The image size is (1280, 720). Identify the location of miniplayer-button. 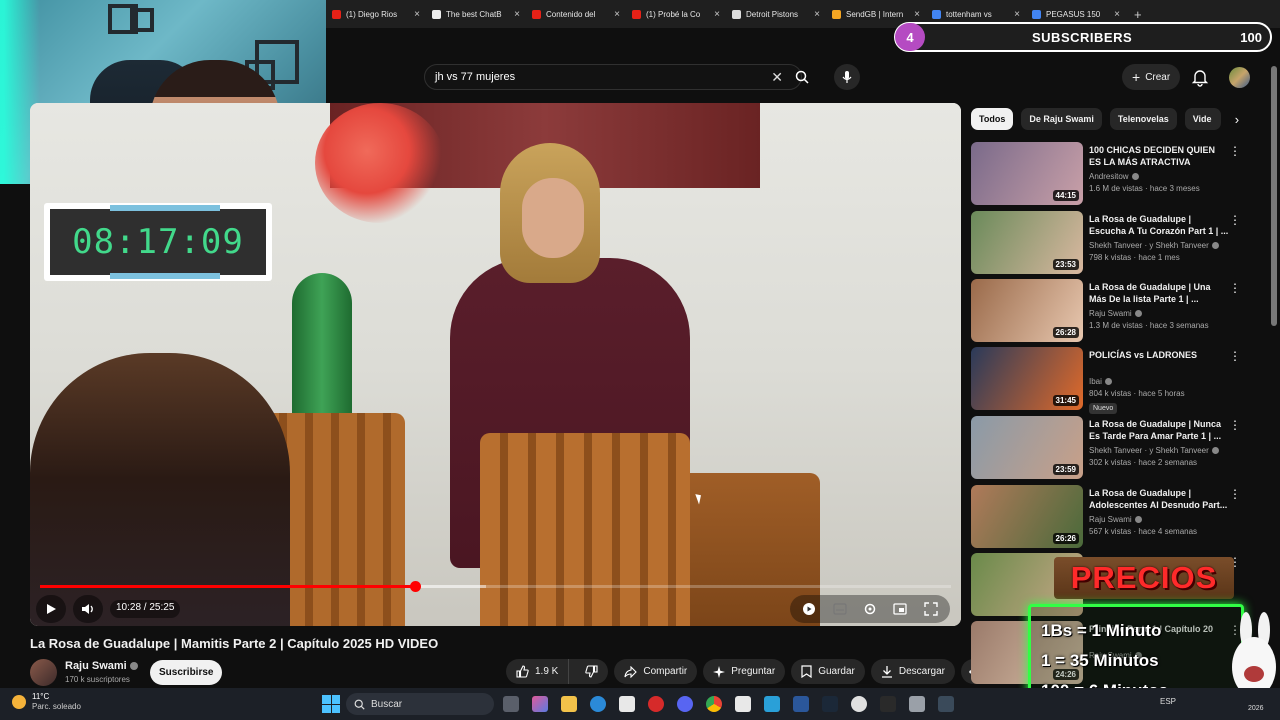
(900, 609).